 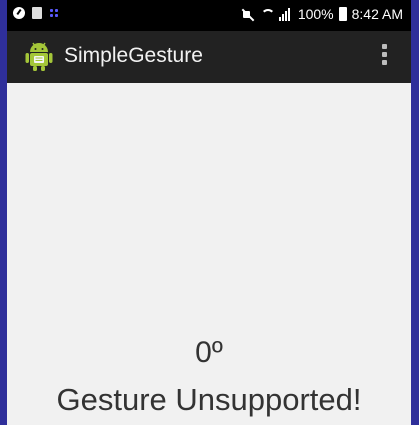 What do you see at coordinates (209, 15) in the screenshot?
I see `status-bar: 100% 8:42 AM` at bounding box center [209, 15].